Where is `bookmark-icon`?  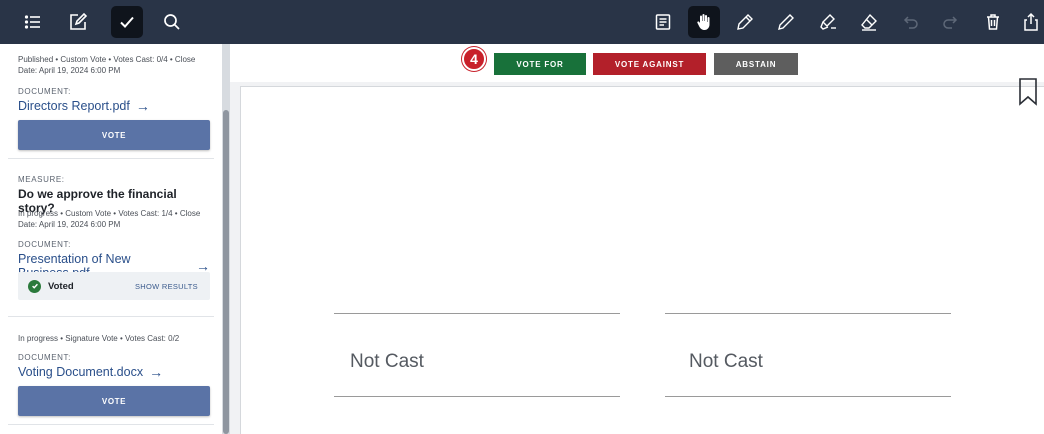 bookmark-icon is located at coordinates (1028, 92).